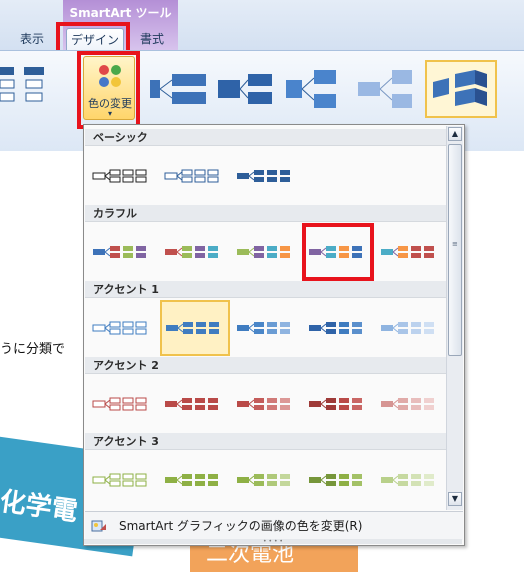 The image size is (524, 572). Describe the element at coordinates (241, 526) in the screenshot. I see `recolor-pictures-label: SmartArt グラフィックの画像の色を変更(R)` at that location.